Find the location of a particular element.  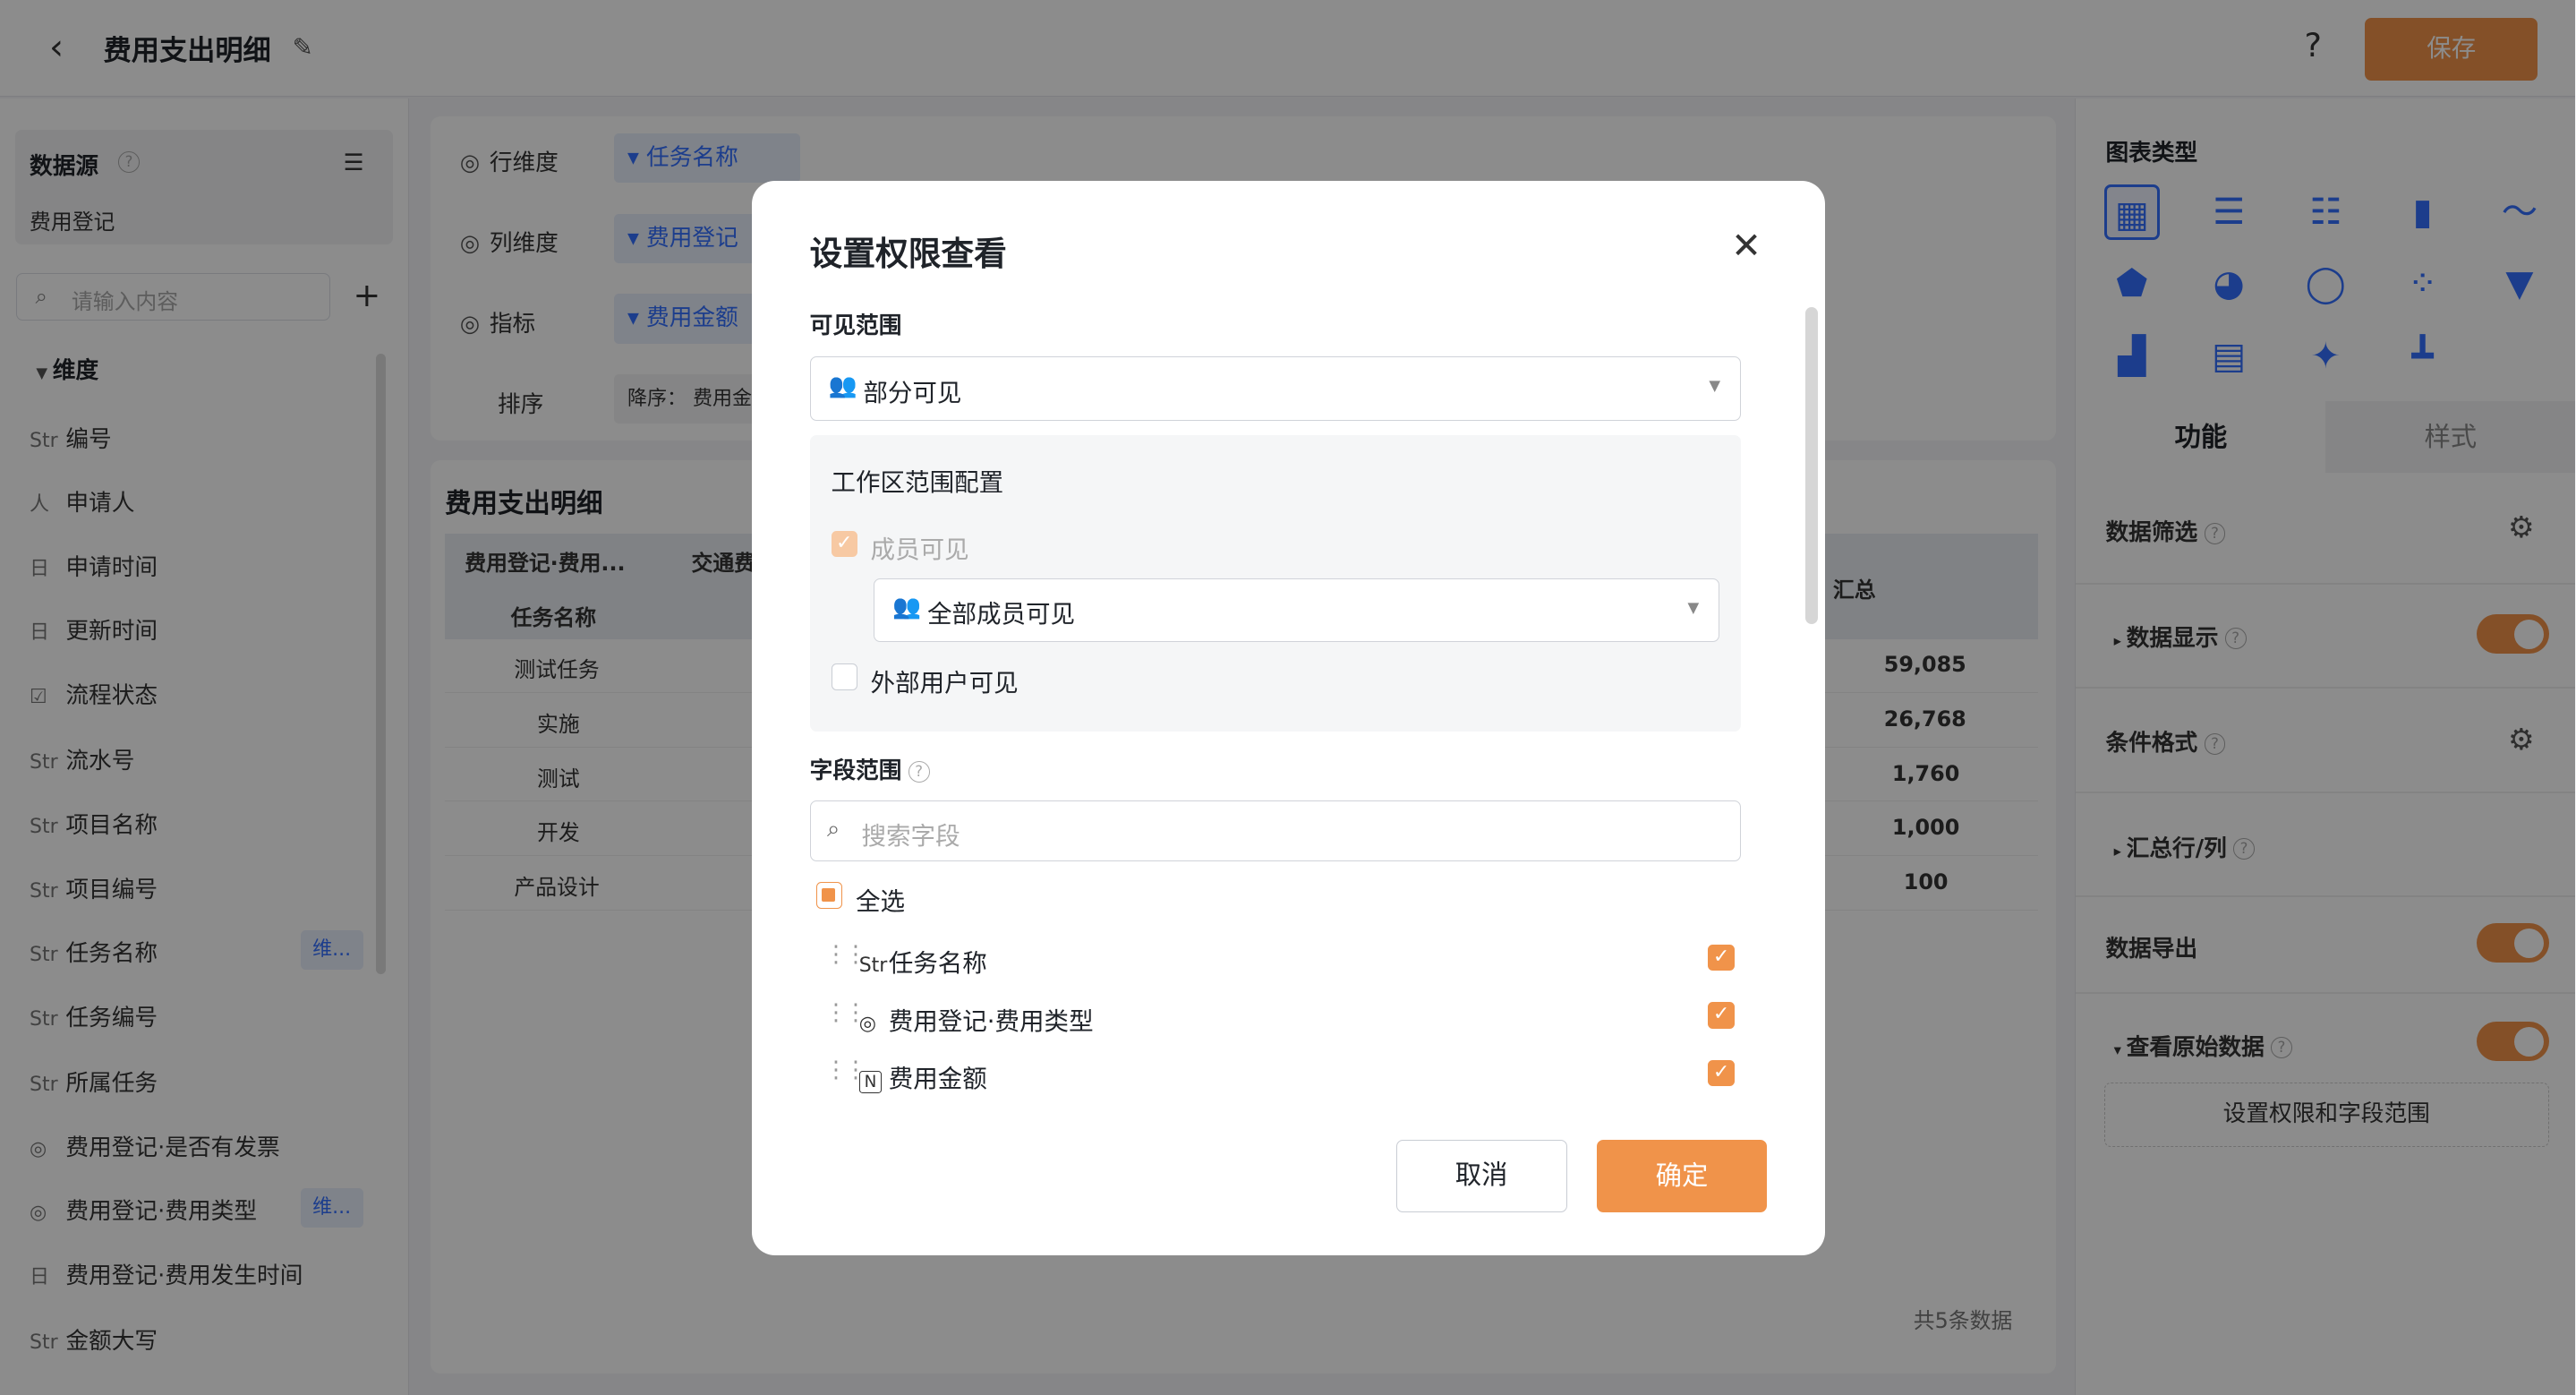

member-visible-label: 成员可见 is located at coordinates (919, 549).